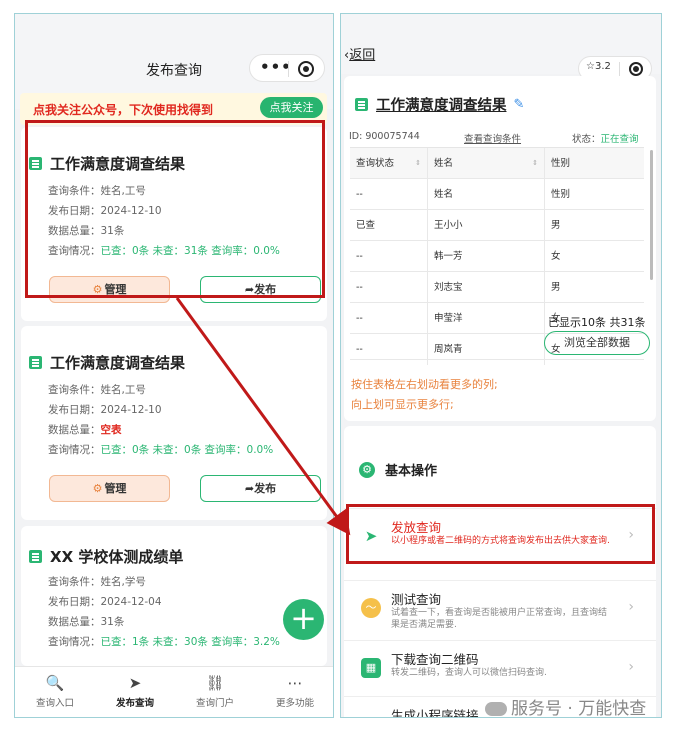 This screenshot has width=676, height=733. I want to click on wechat-logo-icon, so click(496, 709).